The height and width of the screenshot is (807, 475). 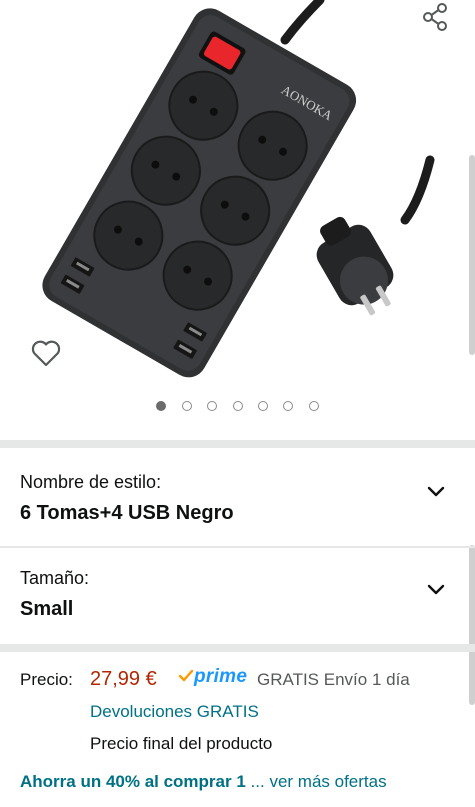 What do you see at coordinates (318, 781) in the screenshot?
I see `offers-more-text: ... ver más ofertas` at bounding box center [318, 781].